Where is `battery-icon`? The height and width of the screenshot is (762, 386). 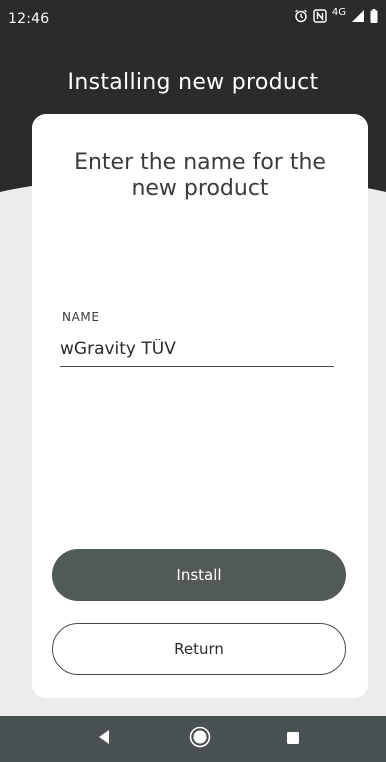 battery-icon is located at coordinates (374, 16).